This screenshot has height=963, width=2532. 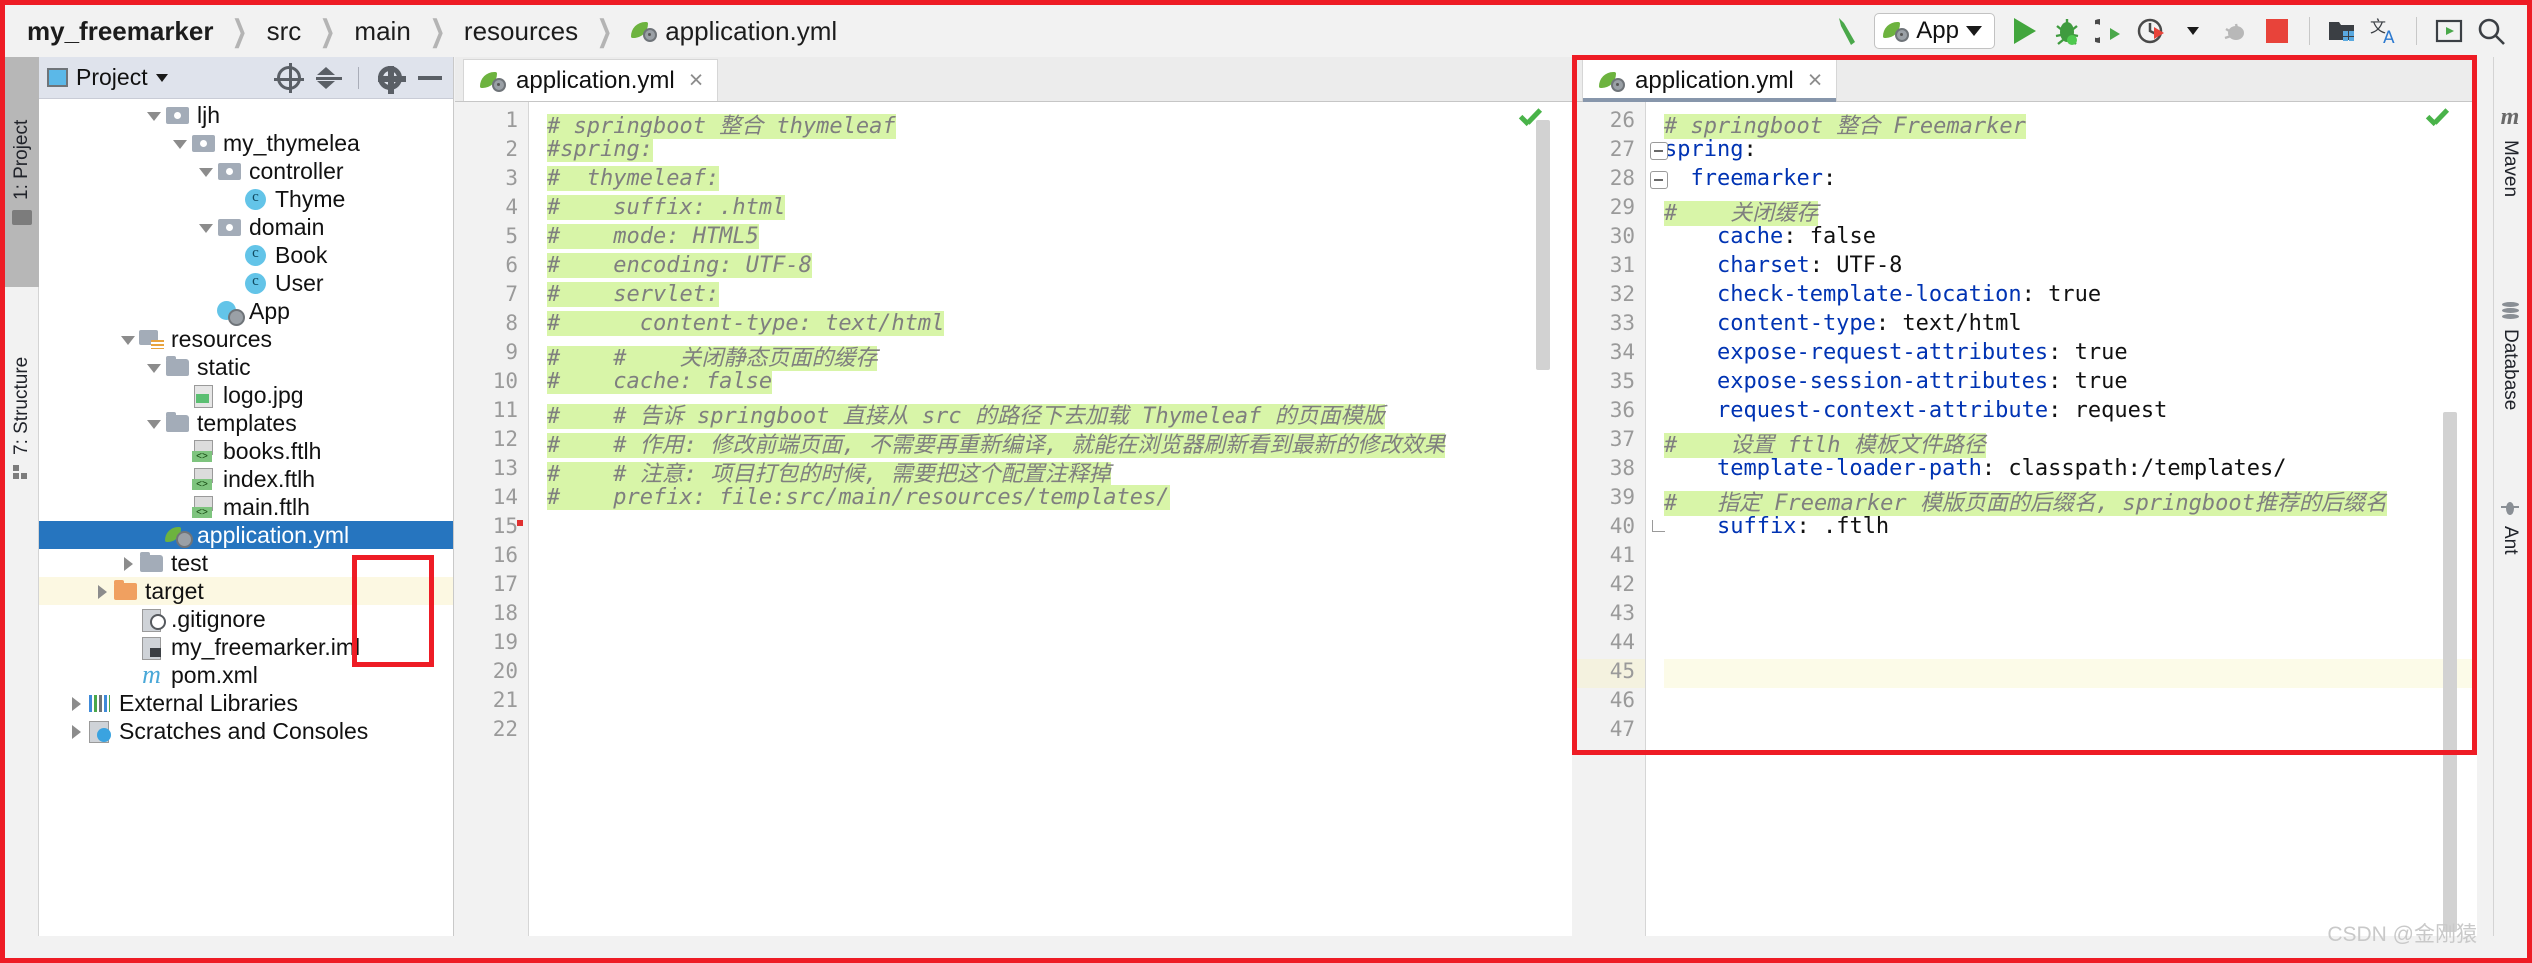 I want to click on attach-debugger-button, so click(x=2235, y=31).